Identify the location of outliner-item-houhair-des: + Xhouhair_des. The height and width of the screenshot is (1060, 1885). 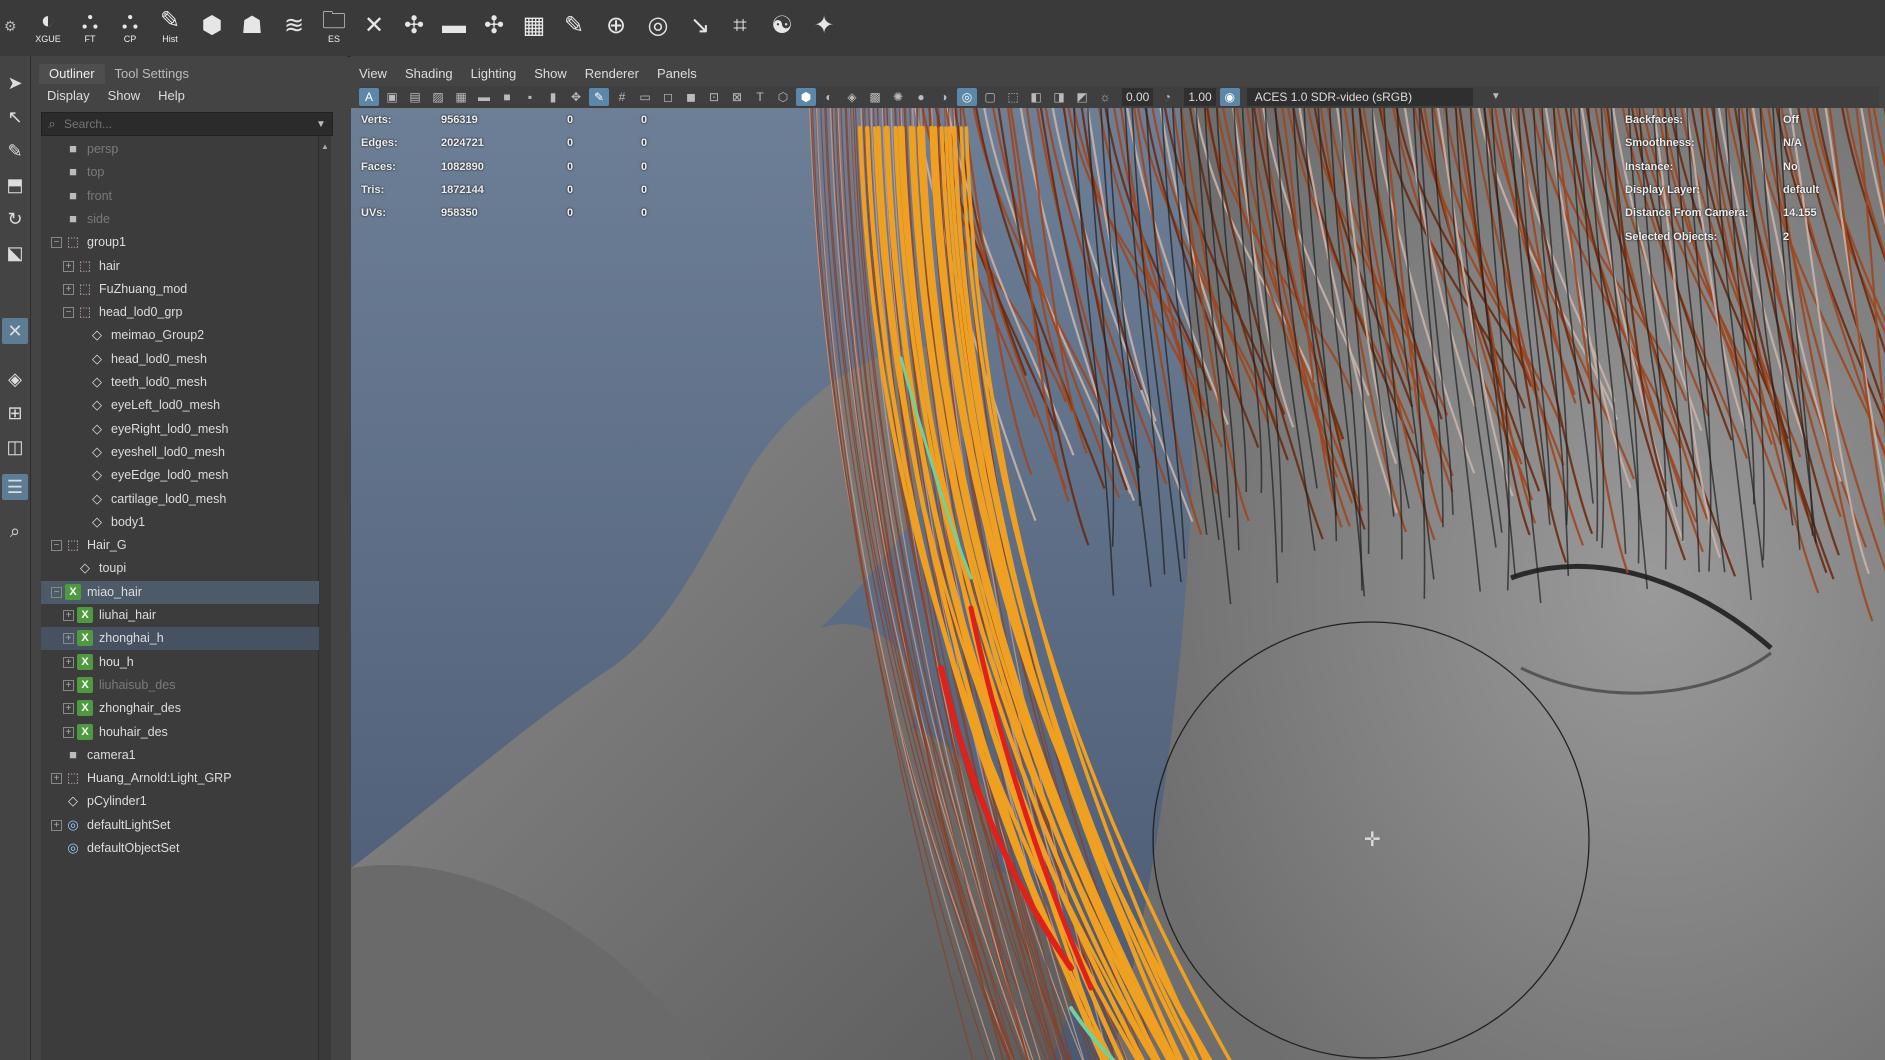
(180, 732).